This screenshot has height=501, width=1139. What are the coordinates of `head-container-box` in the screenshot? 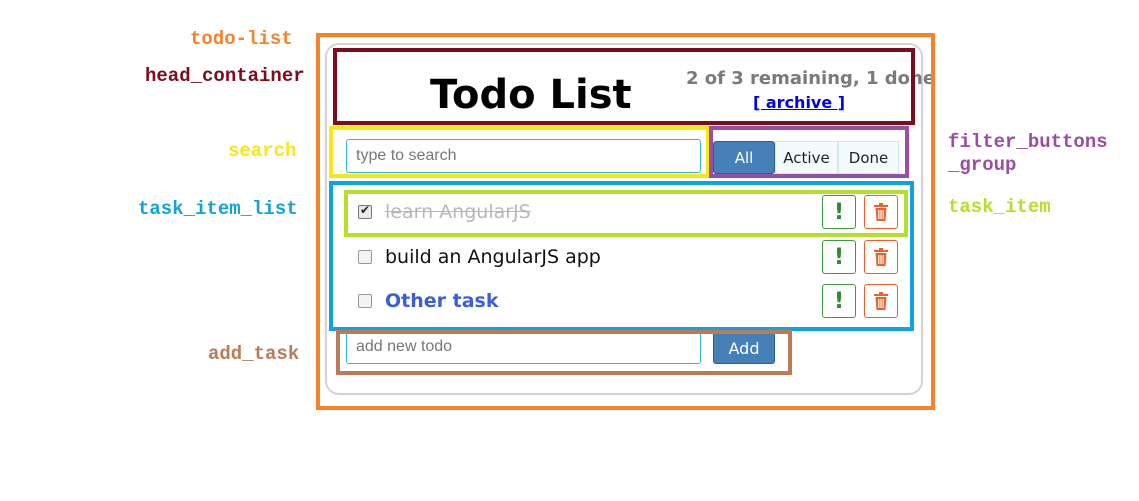 It's located at (624, 86).